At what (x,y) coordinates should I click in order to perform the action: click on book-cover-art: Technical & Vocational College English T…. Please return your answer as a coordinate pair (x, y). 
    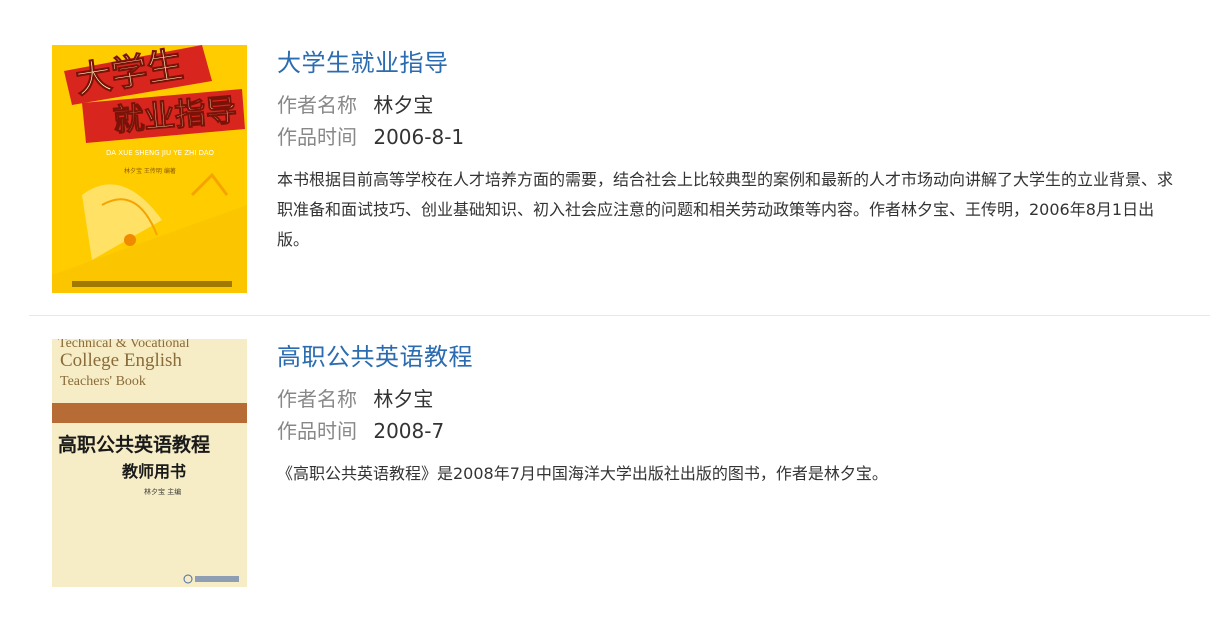
    Looking at the image, I should click on (149, 463).